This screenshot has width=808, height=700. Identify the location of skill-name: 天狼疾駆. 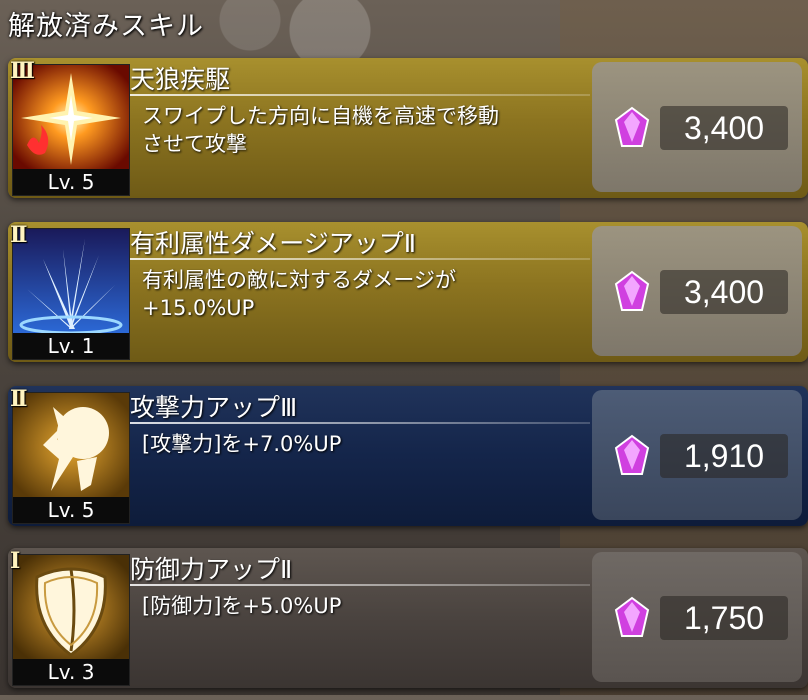
(180, 79).